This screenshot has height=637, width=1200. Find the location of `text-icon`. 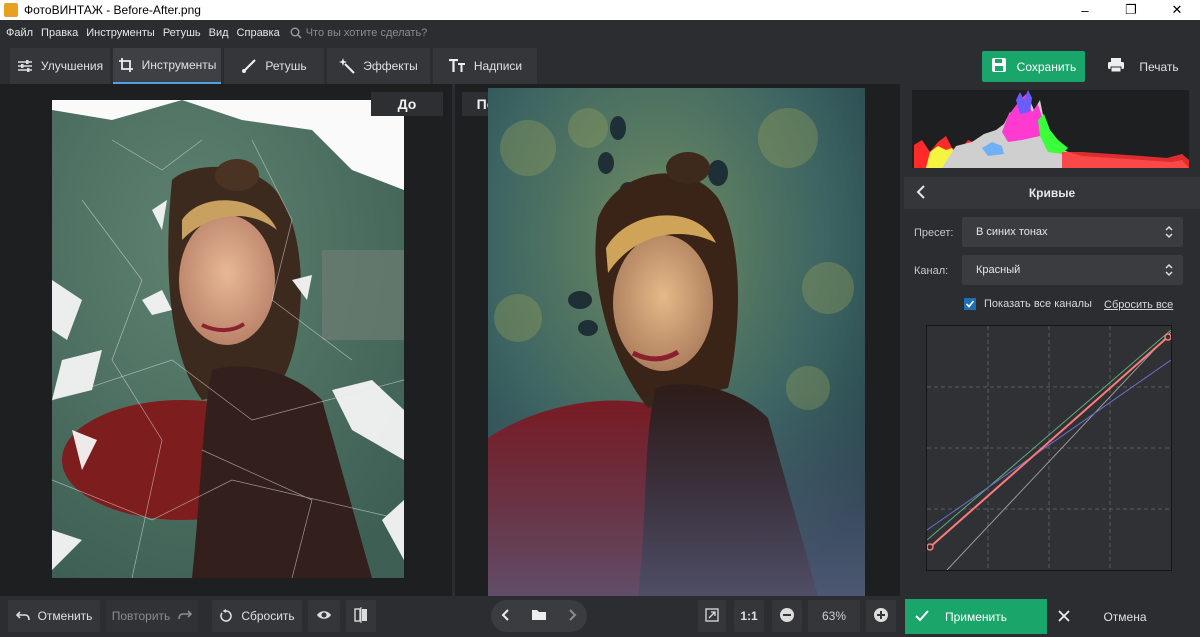

text-icon is located at coordinates (457, 66).